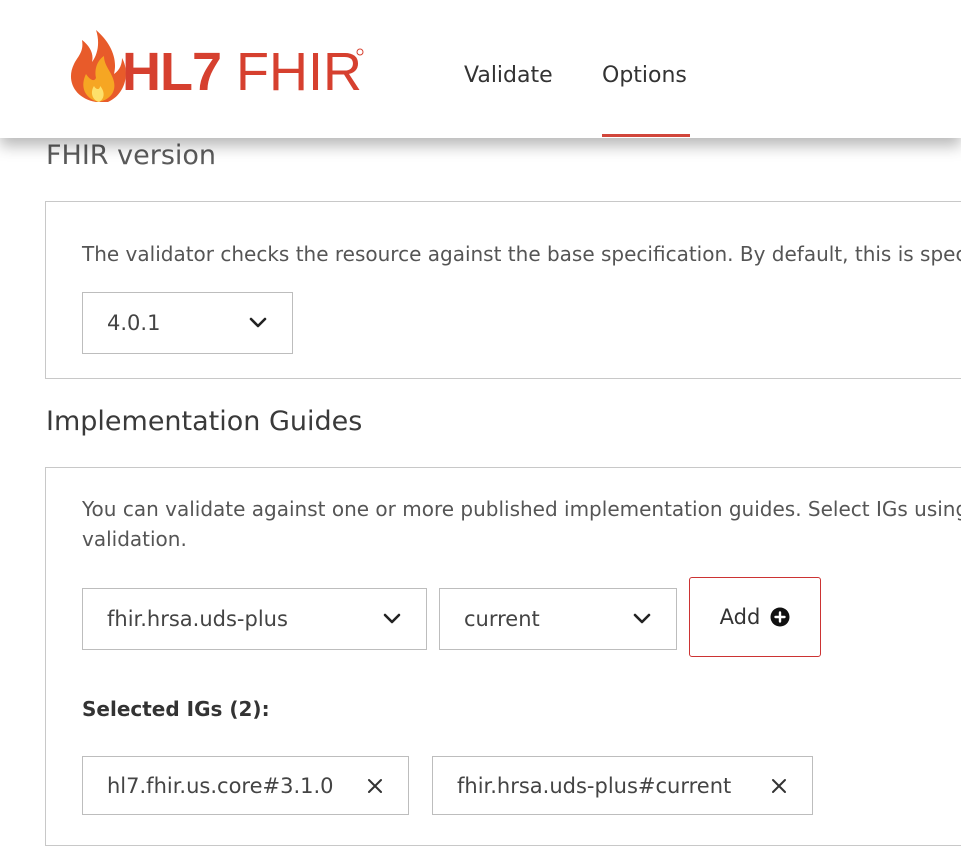 The image size is (961, 858). Describe the element at coordinates (134, 539) in the screenshot. I see `ig-description-line-2: validation.` at that location.